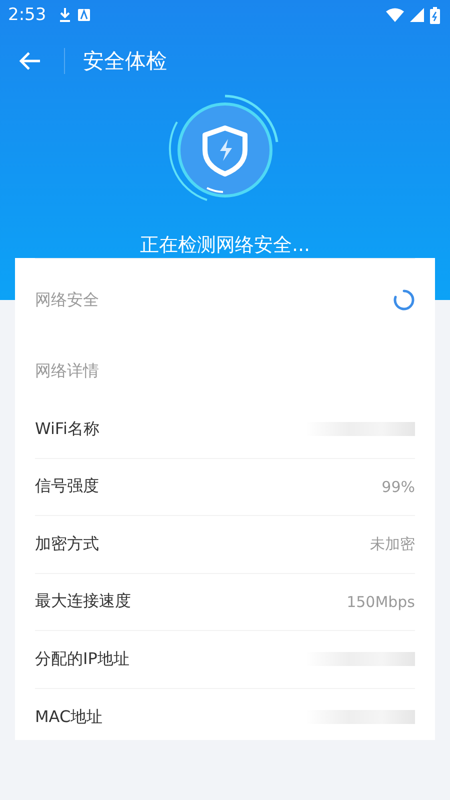  Describe the element at coordinates (435, 15) in the screenshot. I see `battery-icon` at that location.